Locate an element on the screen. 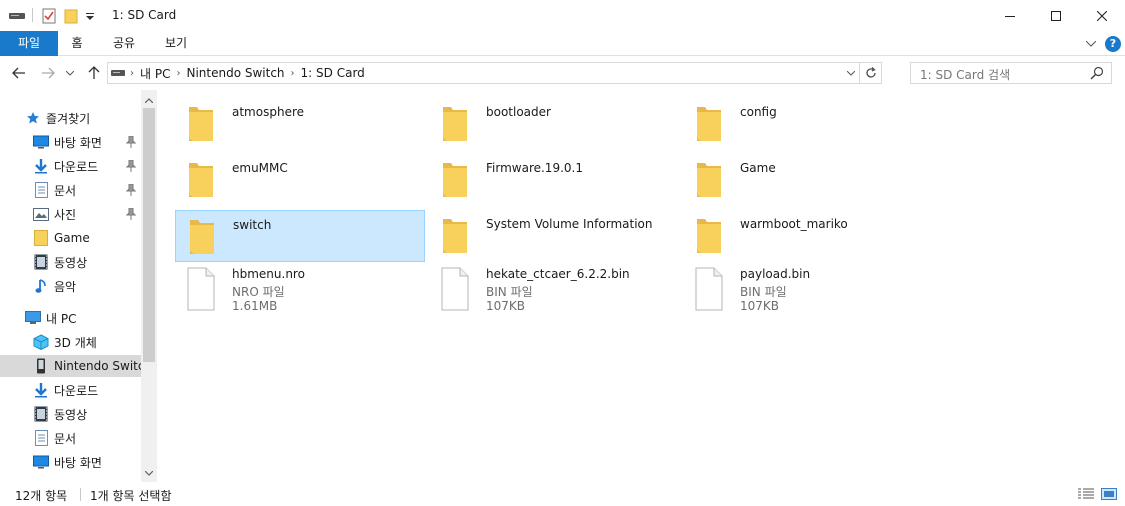  folder-item-switch: switch is located at coordinates (300, 236).